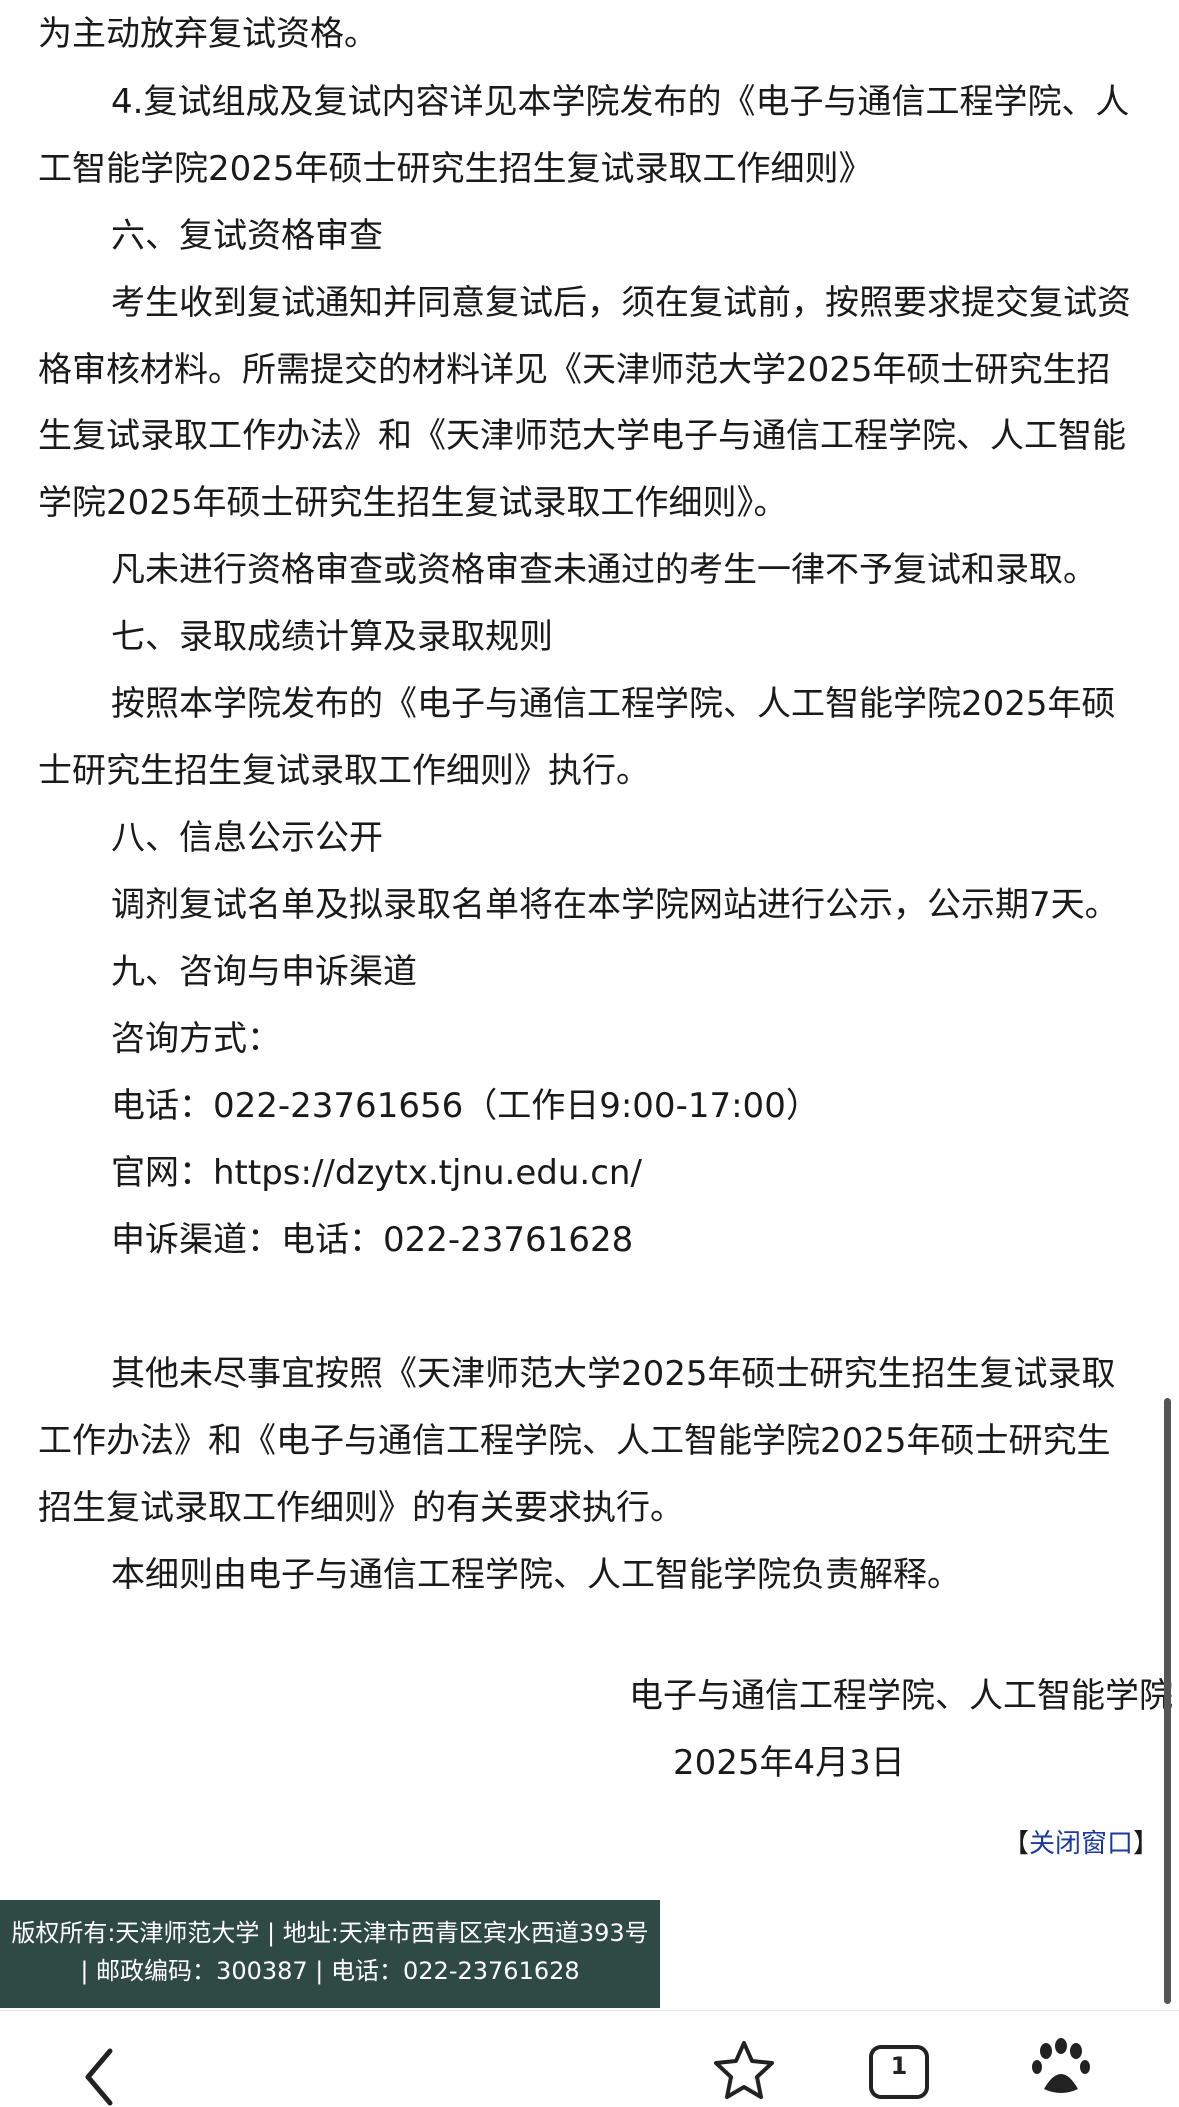 The width and height of the screenshot is (1179, 2107). I want to click on tabs-icon: 1, so click(899, 2070).